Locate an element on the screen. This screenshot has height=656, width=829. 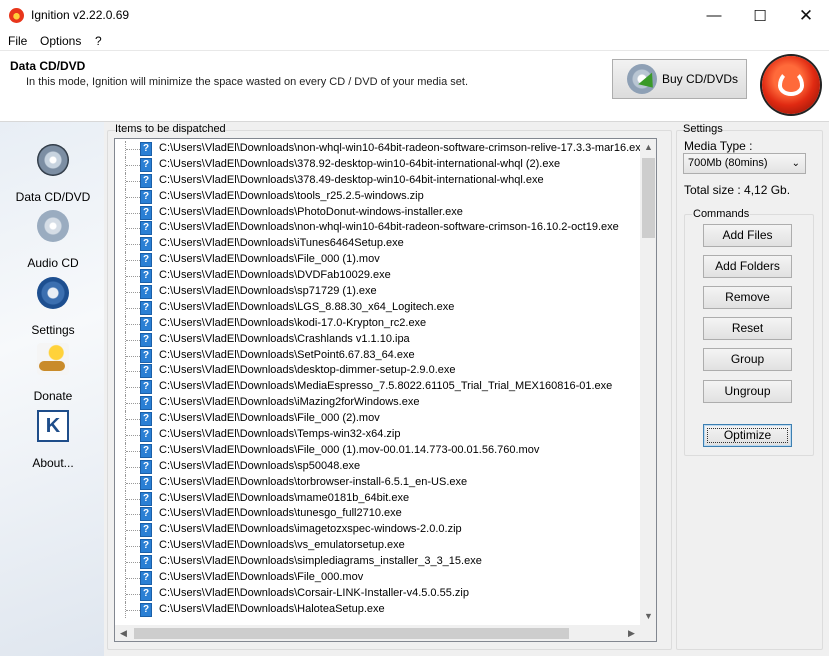
sidebar-item-label: Audio CD is located at coordinates (53, 263).